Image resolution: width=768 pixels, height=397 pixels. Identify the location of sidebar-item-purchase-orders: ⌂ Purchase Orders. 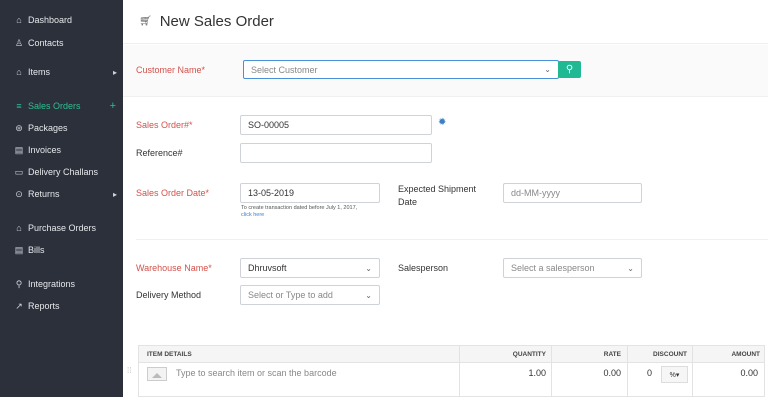
(61, 228).